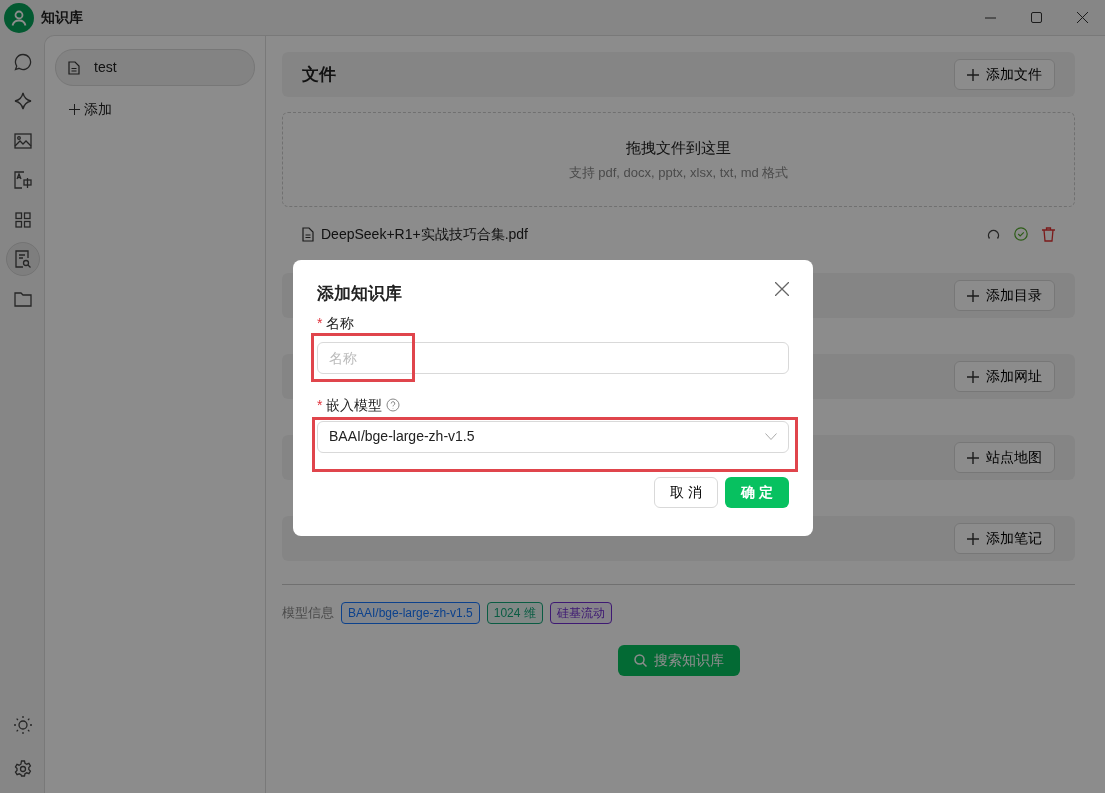 This screenshot has width=1105, height=793. What do you see at coordinates (155, 67) in the screenshot?
I see `knowledge-base-item: test` at bounding box center [155, 67].